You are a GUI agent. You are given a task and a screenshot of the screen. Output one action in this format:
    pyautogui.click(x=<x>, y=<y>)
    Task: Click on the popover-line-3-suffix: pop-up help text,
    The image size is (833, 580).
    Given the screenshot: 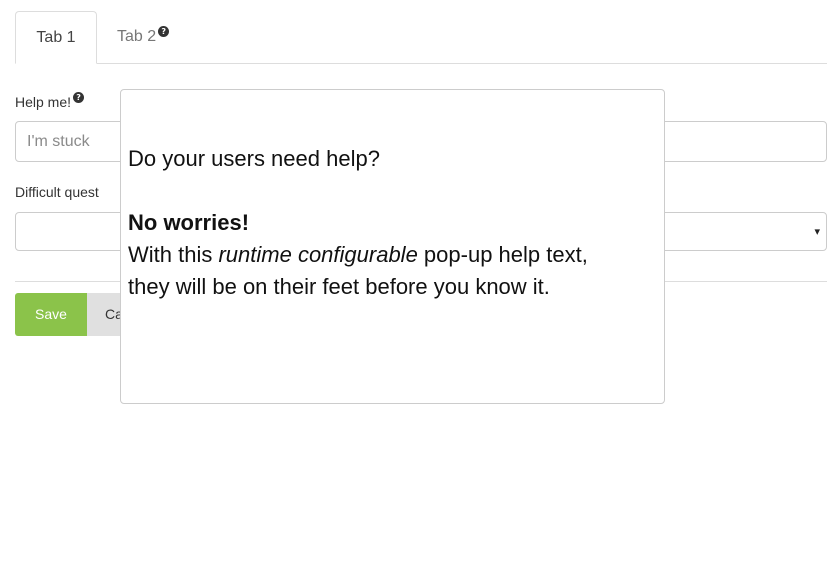 What is the action you would take?
    pyautogui.click(x=502, y=254)
    